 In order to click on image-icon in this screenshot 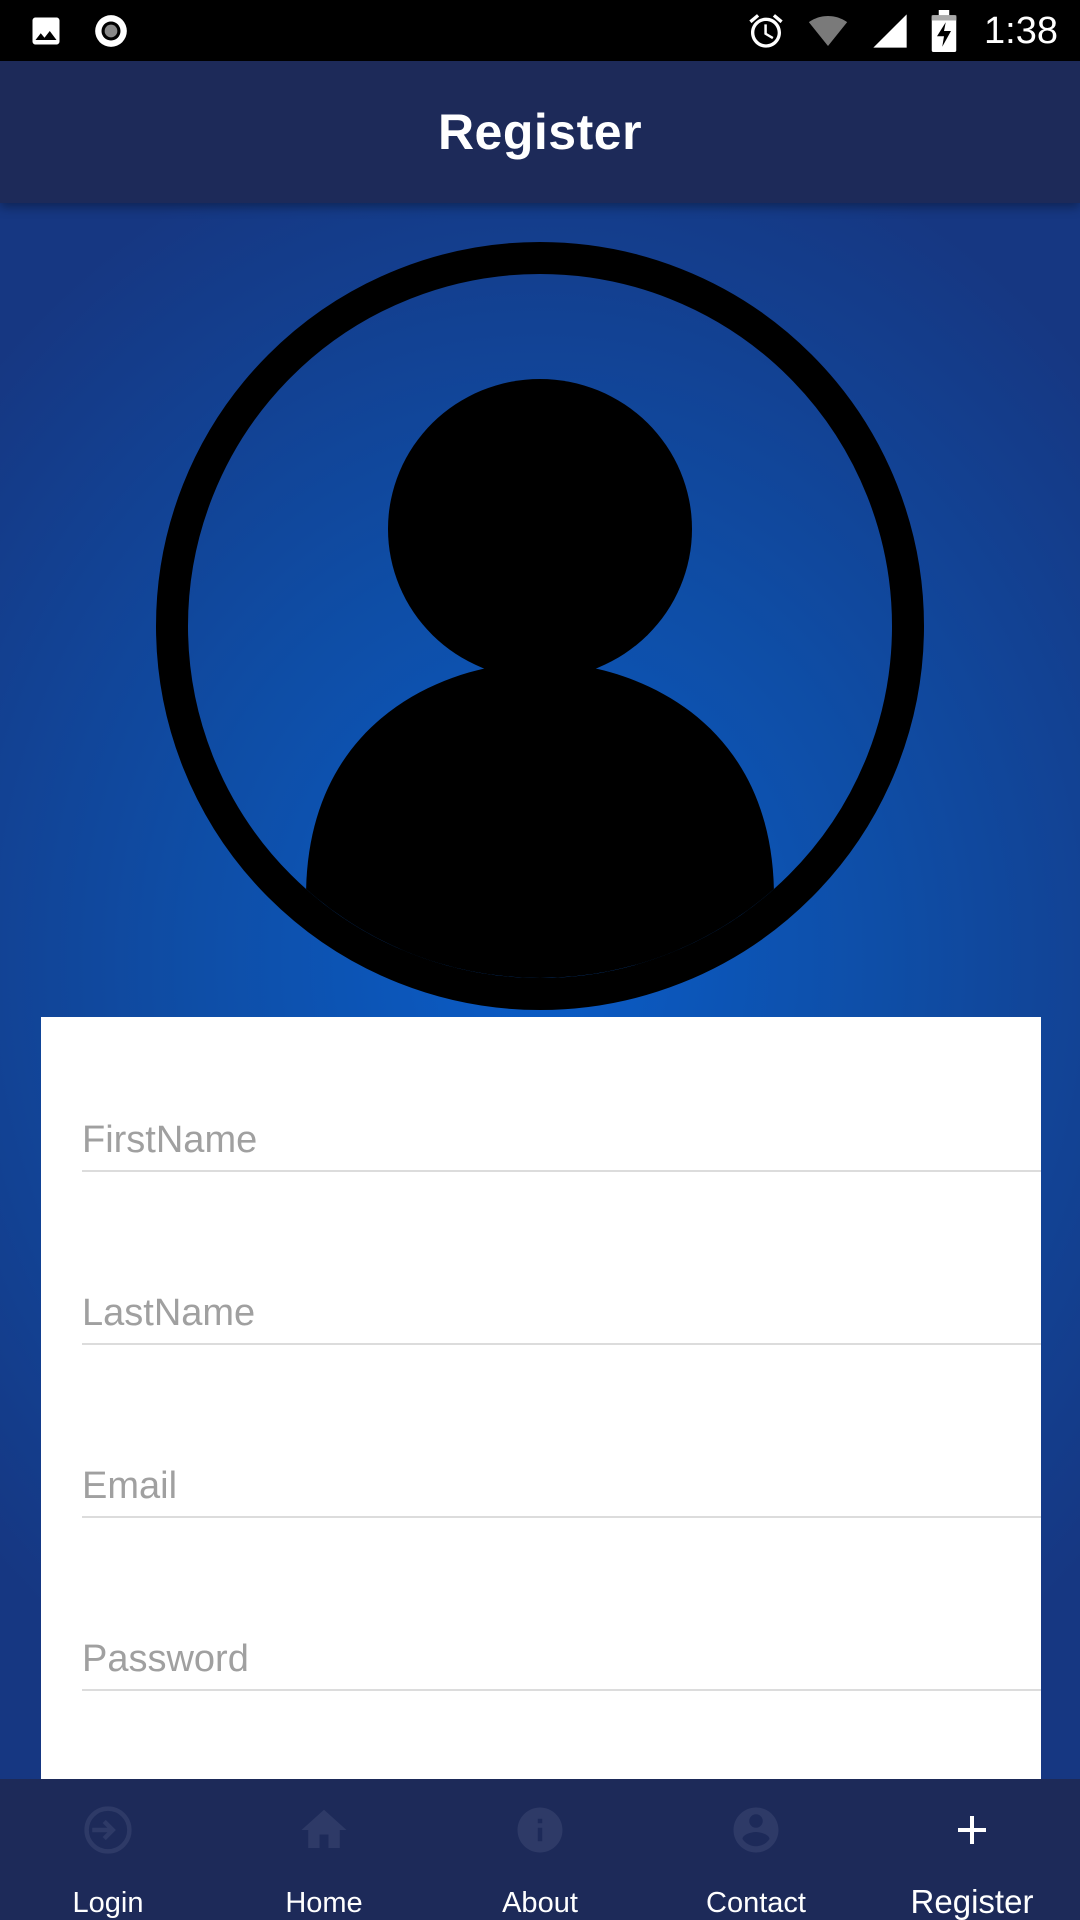, I will do `click(46, 31)`.